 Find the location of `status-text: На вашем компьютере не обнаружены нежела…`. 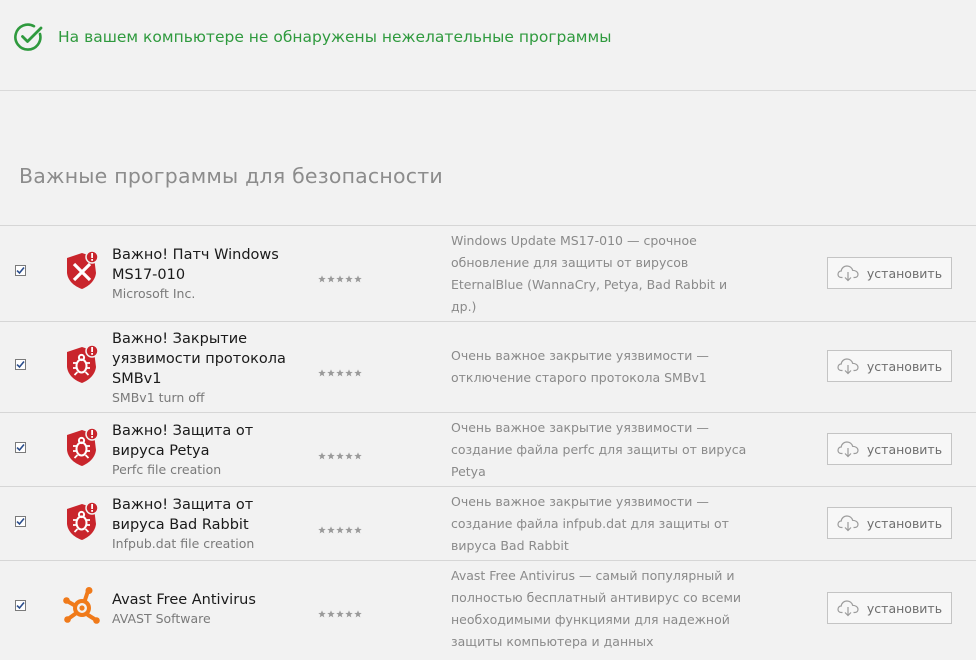

status-text: На вашем компьютере не обнаружены нежела… is located at coordinates (335, 37).